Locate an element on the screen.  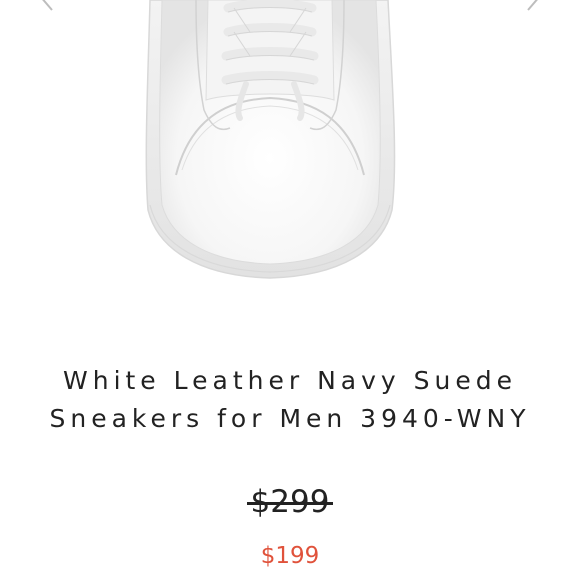
original-price: $299 is located at coordinates (290, 502).